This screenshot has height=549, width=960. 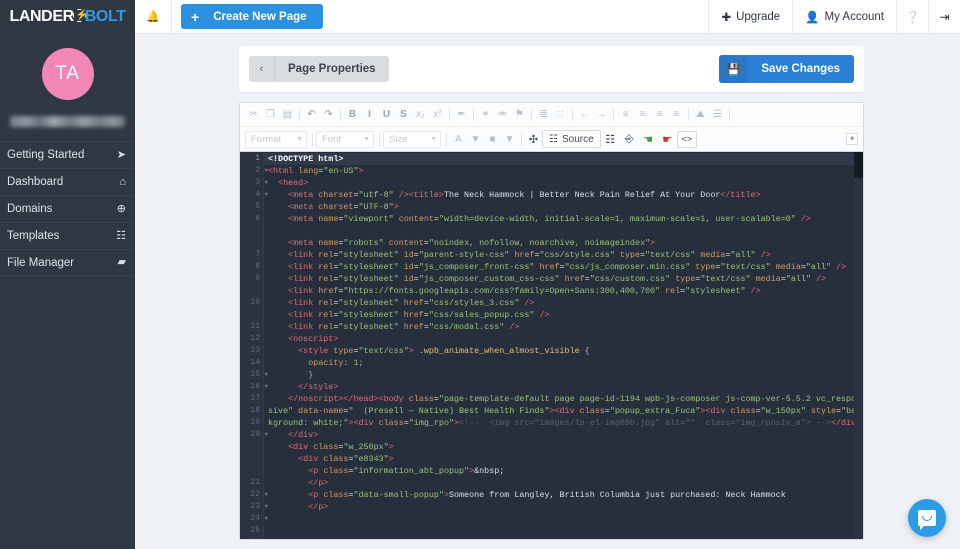 I want to click on save-changes-button: 💾 Save Changes, so click(x=786, y=69).